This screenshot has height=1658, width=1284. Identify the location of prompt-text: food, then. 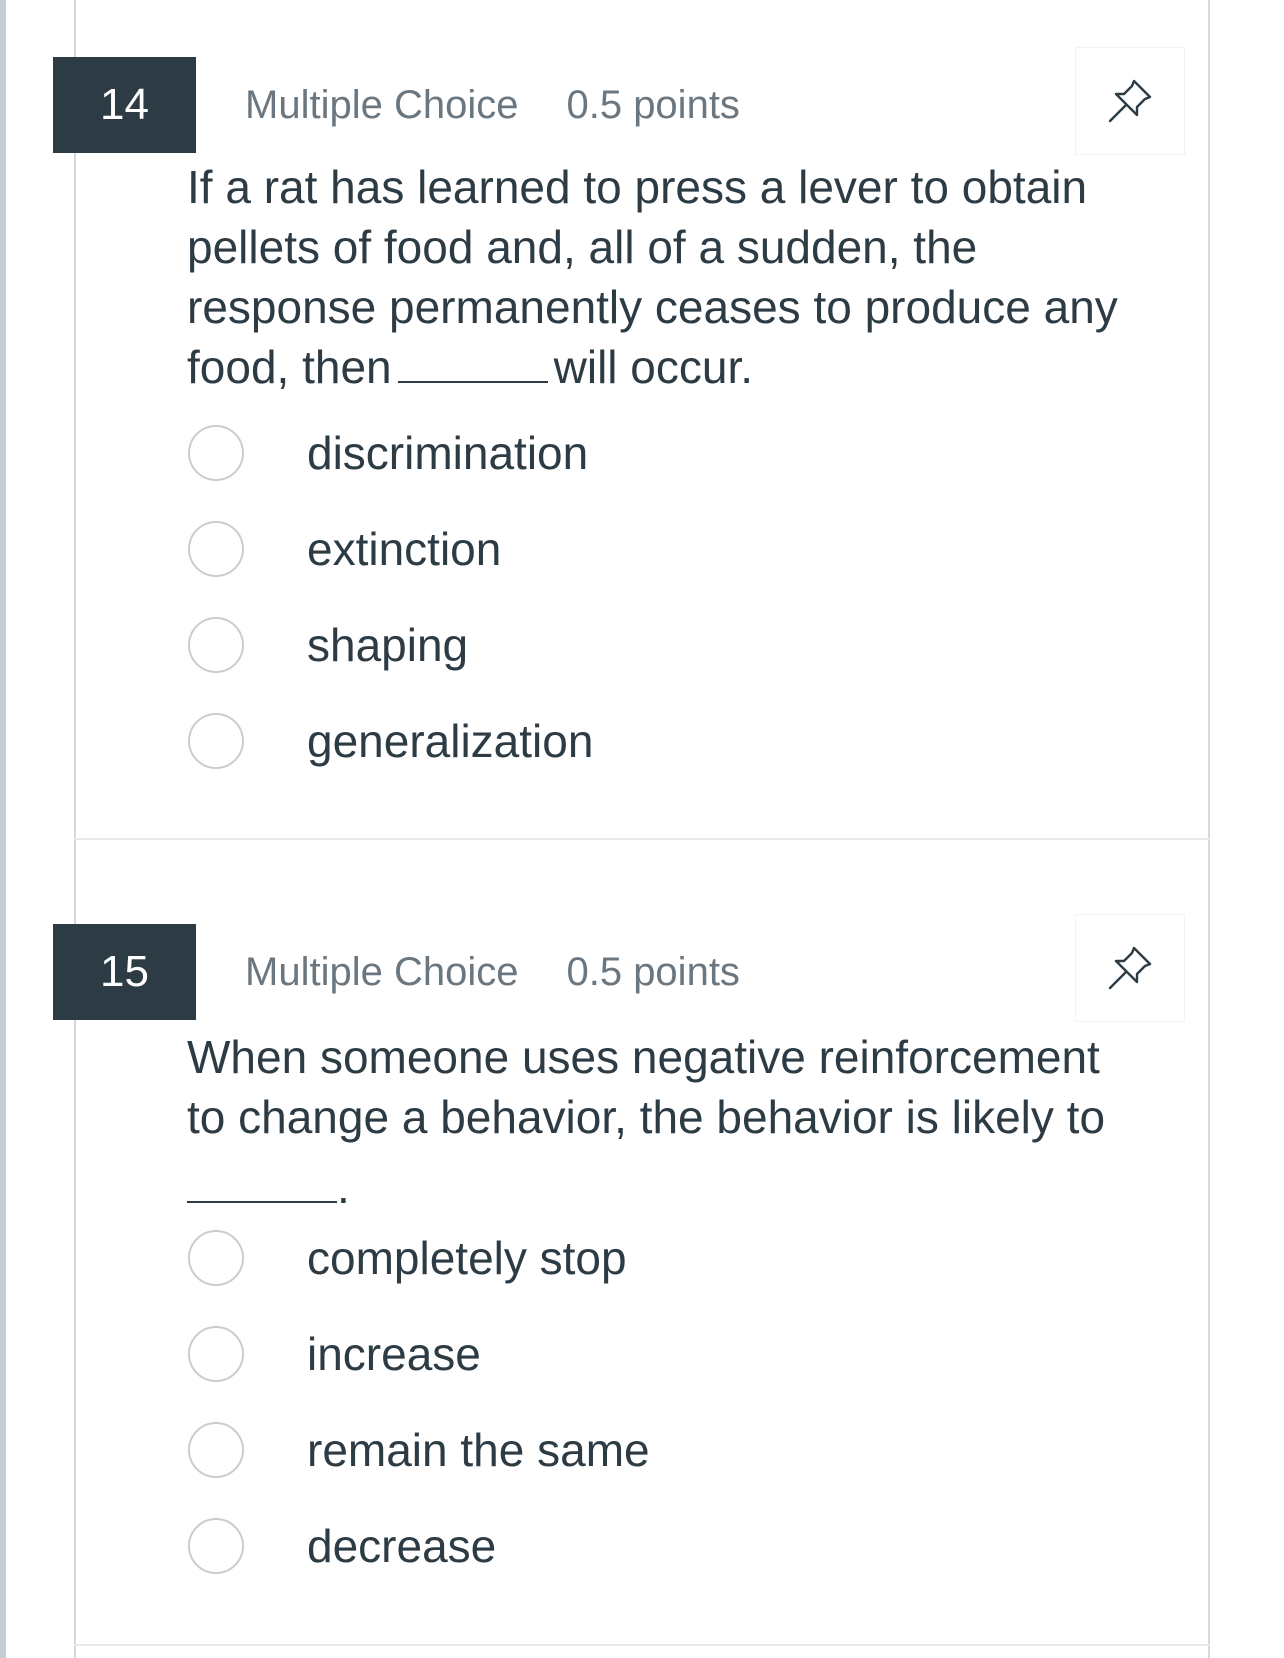
(289, 367).